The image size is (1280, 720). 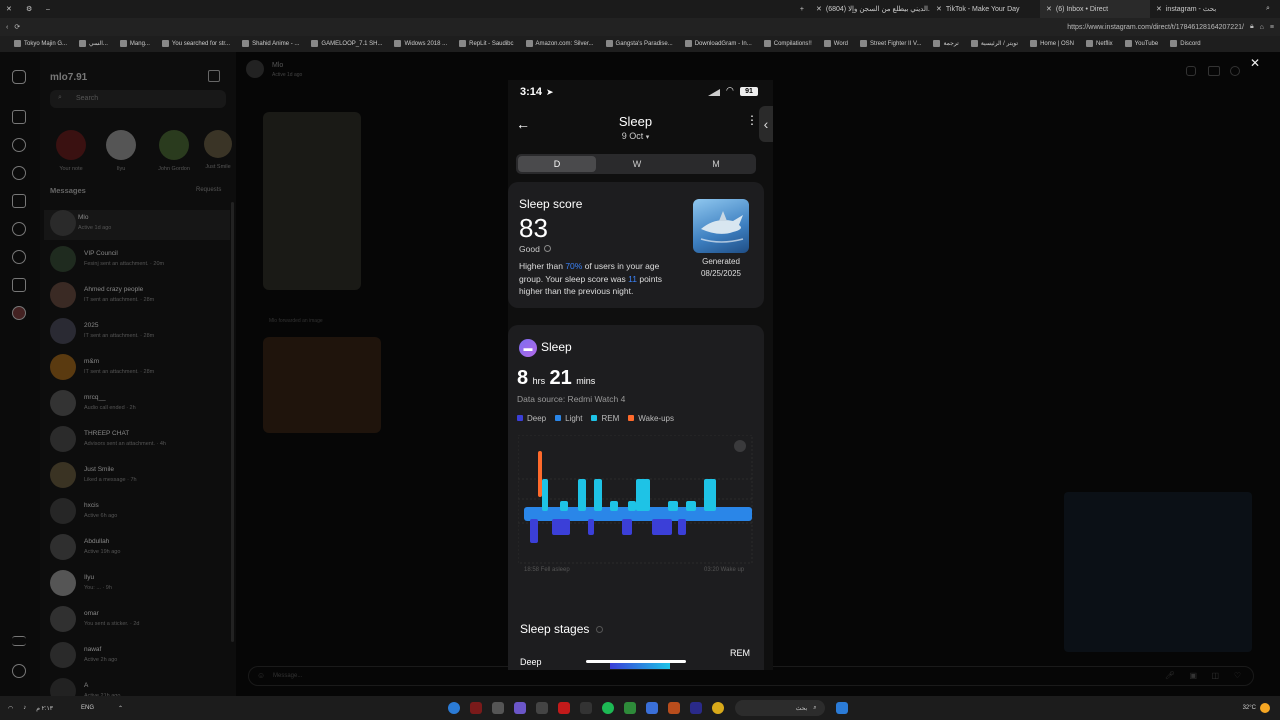 I want to click on taskbar-search: بحث ⌕, so click(x=779, y=708).